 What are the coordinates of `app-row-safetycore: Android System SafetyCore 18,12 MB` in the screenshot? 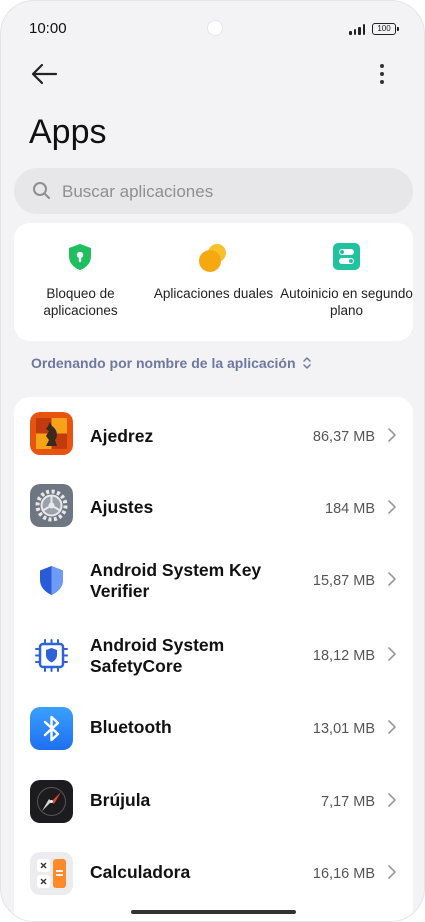 It's located at (213, 657).